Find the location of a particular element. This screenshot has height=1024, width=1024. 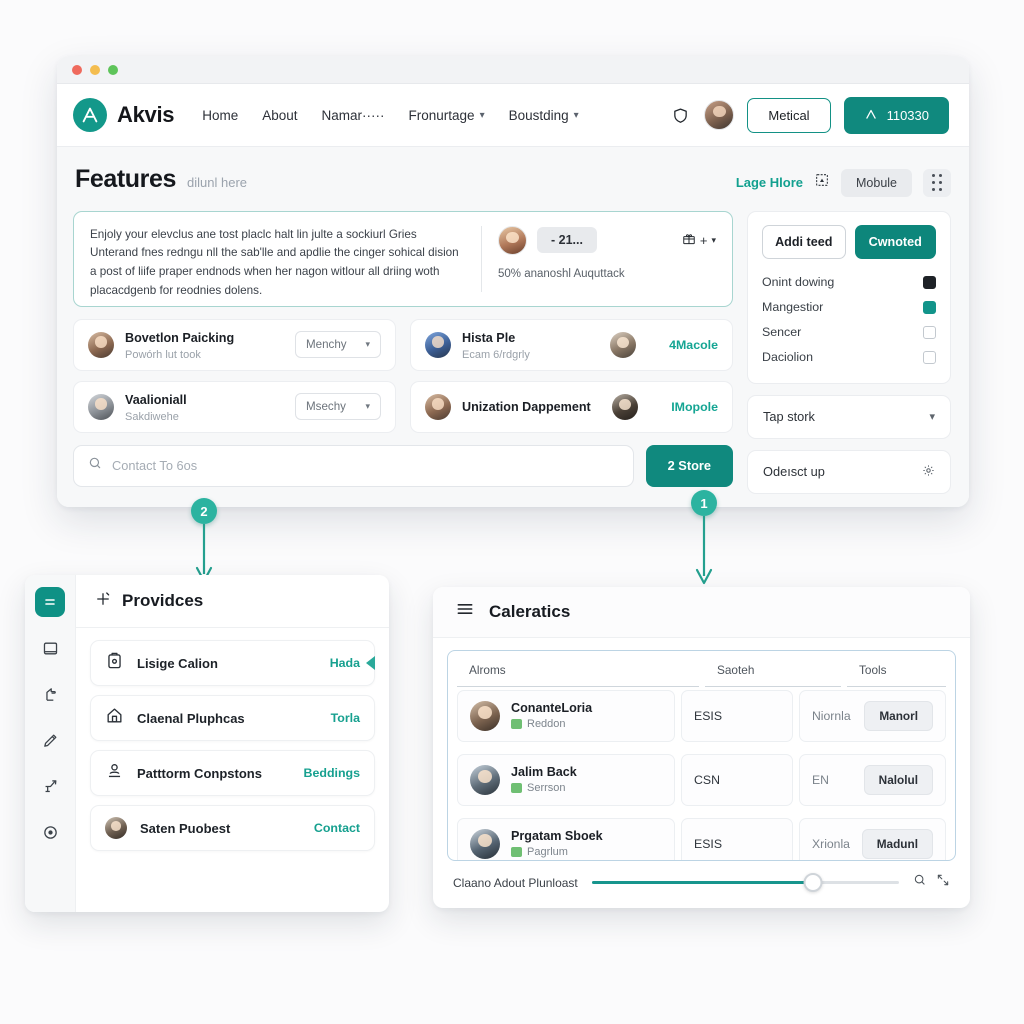

minimize-window-button is located at coordinates (95, 69).